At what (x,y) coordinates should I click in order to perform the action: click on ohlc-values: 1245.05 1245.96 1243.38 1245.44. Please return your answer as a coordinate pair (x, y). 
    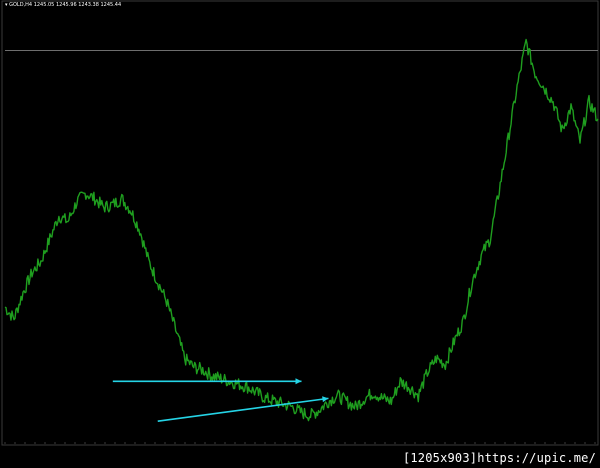
    Looking at the image, I should click on (77, 5).